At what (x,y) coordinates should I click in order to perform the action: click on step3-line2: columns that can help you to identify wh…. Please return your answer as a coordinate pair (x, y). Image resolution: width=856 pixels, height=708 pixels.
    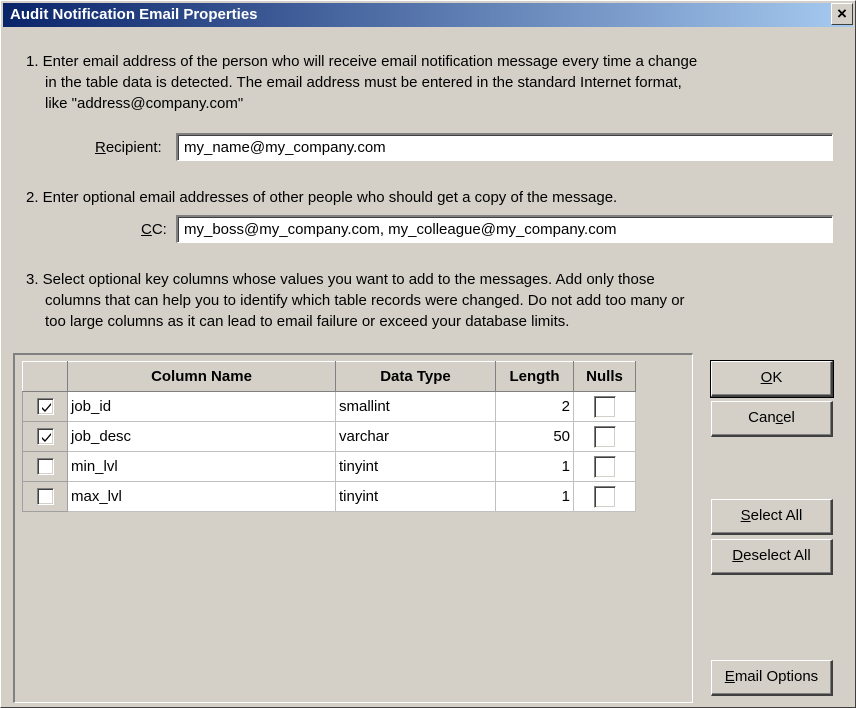
    Looking at the image, I should click on (365, 300).